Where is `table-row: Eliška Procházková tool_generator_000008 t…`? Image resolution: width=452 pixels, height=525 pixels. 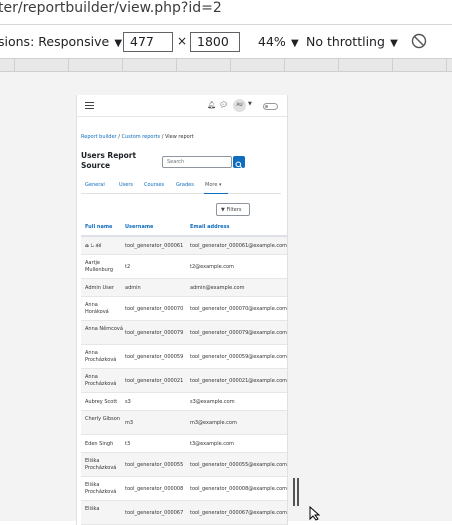 table-row: Eliška Procházková tool_generator_000008 t… is located at coordinates (184, 489).